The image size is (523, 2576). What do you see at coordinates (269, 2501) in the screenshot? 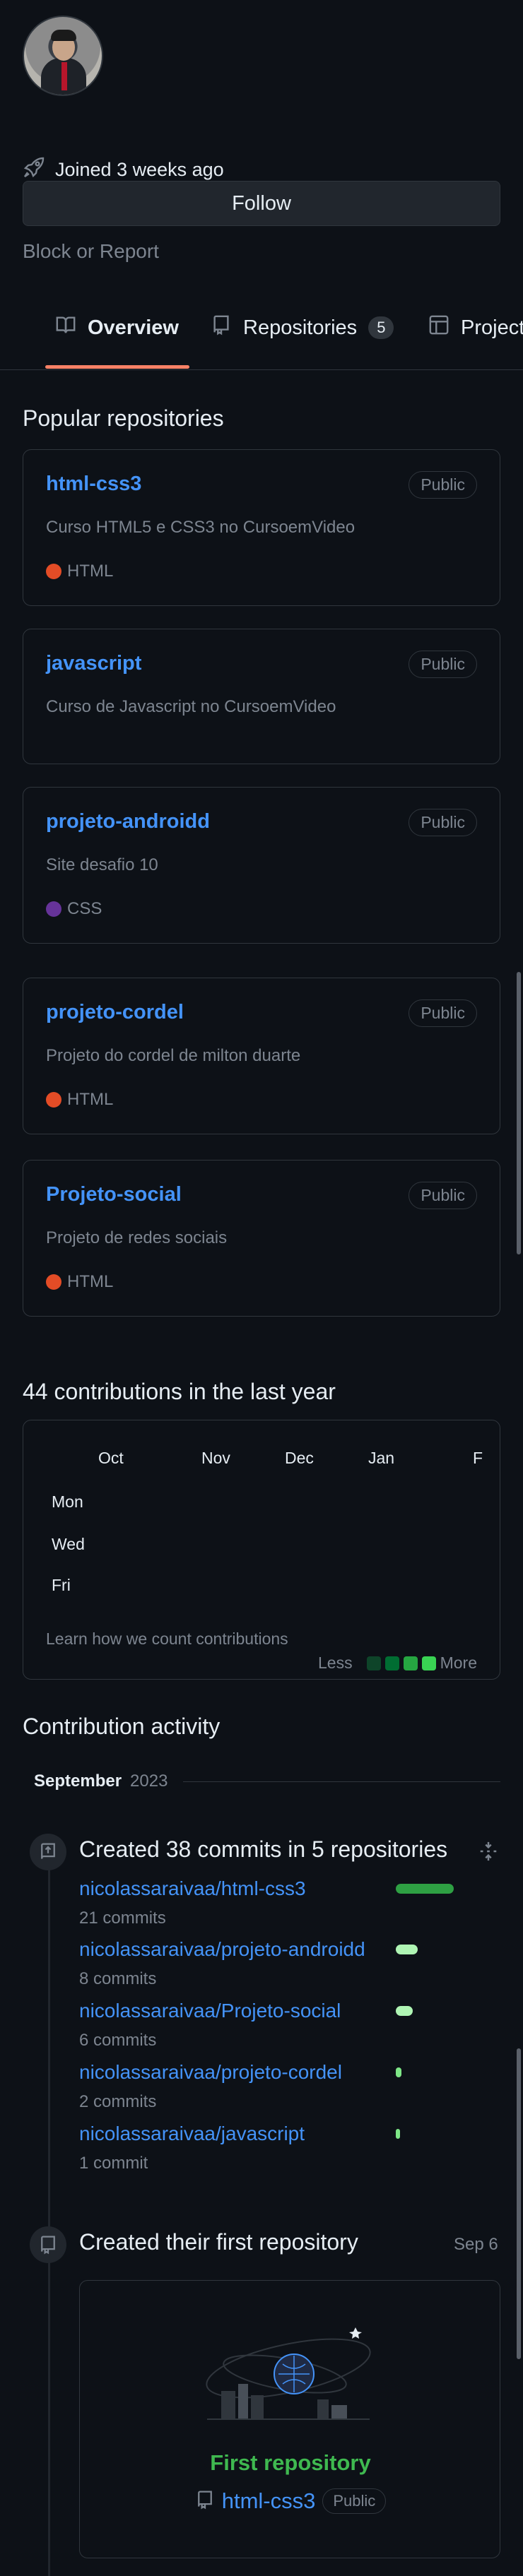
I see `first-repo-link: html-css3` at bounding box center [269, 2501].